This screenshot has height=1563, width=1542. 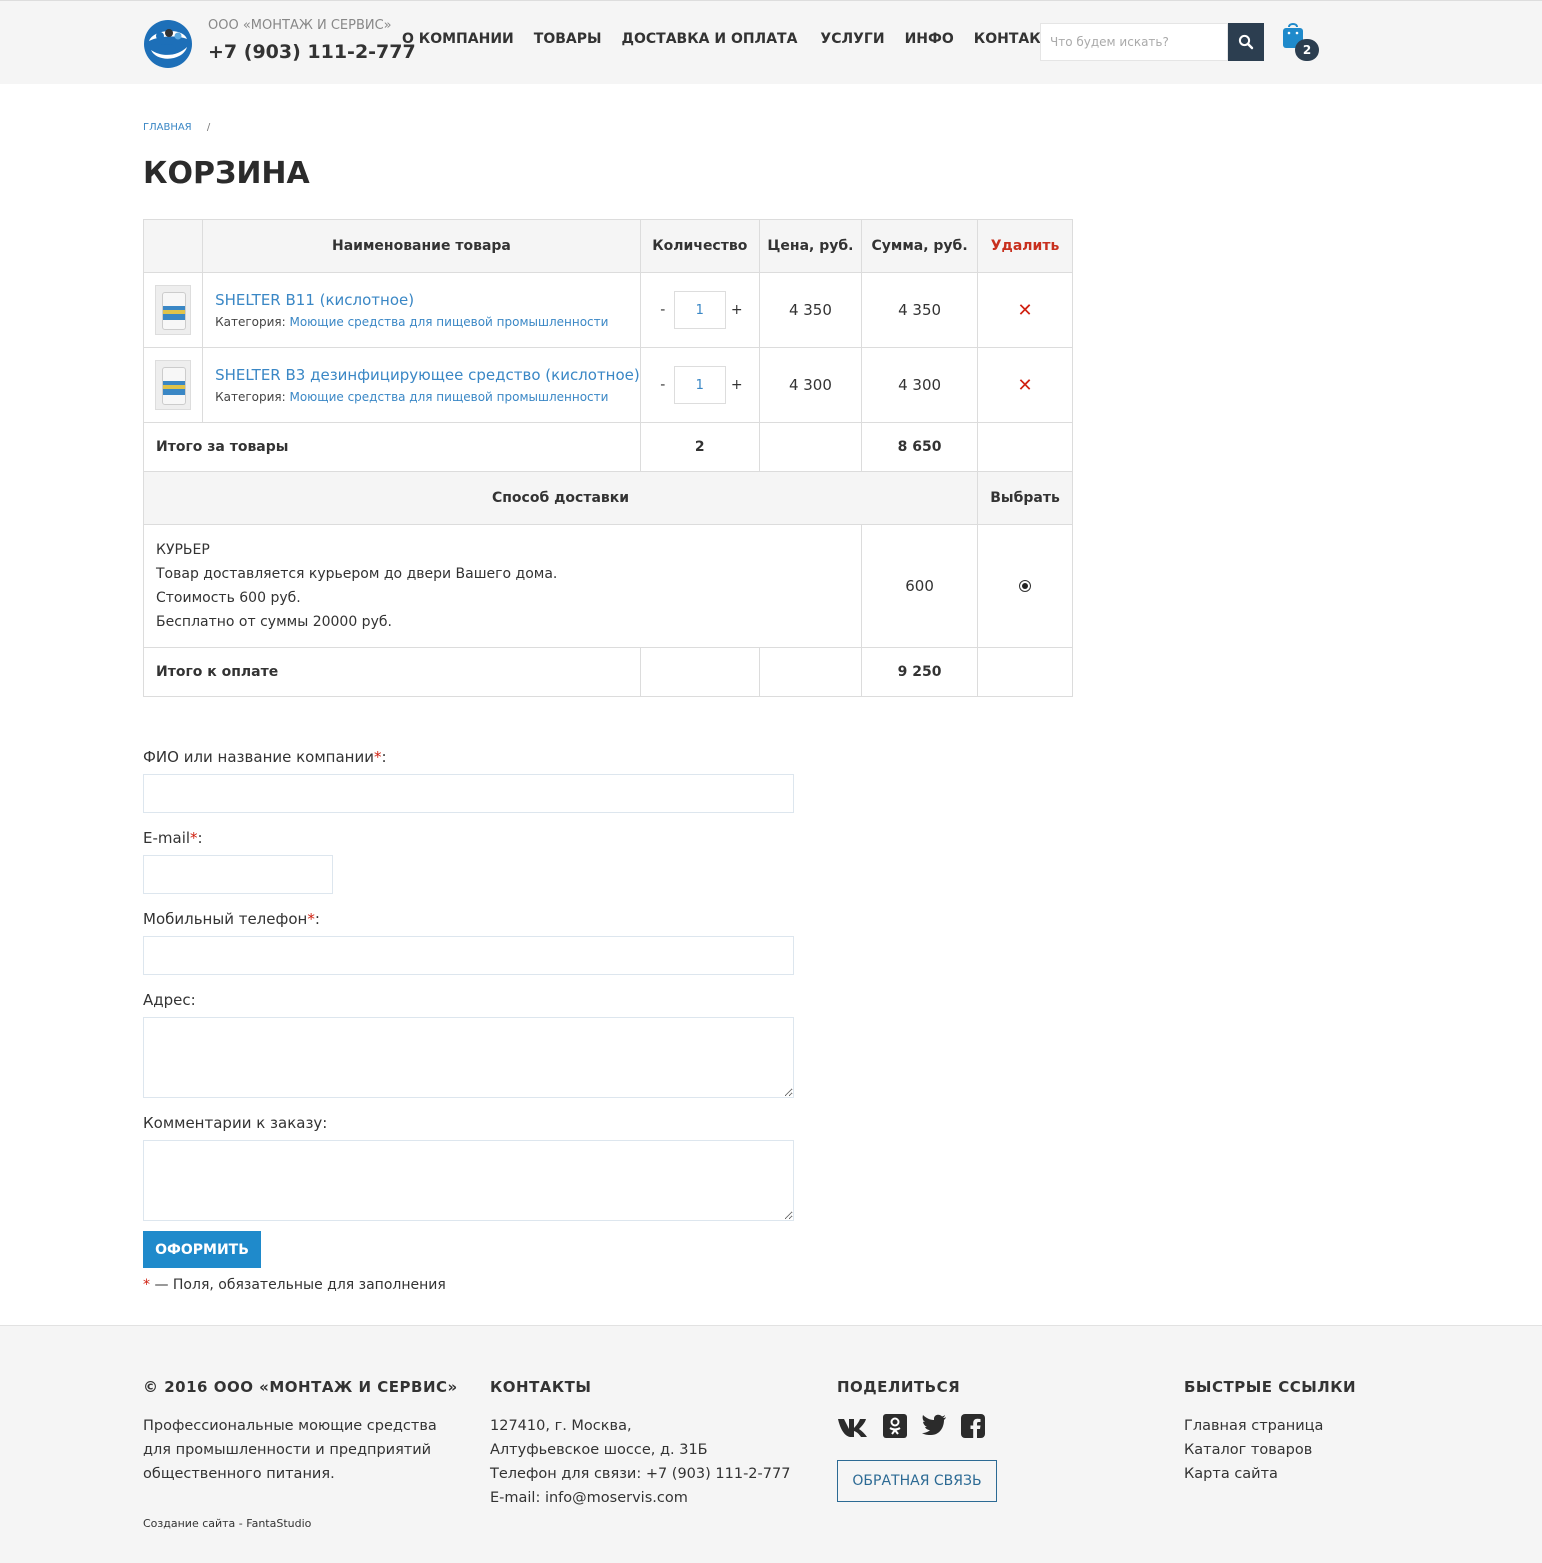 What do you see at coordinates (918, 1440) in the screenshot?
I see `footer-share: ПОДЕЛИТЬСЯ ОБРАТНАЯ СВЯЗЬ` at bounding box center [918, 1440].